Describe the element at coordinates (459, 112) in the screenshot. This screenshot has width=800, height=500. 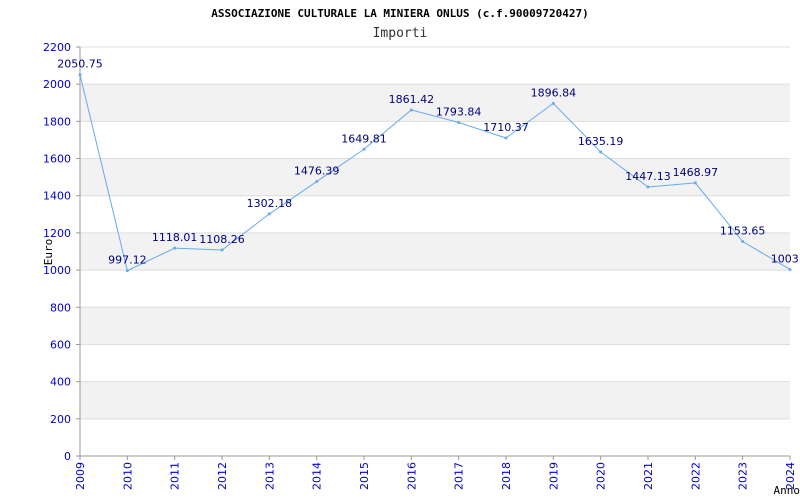
I see `data-label: 1793.84` at that location.